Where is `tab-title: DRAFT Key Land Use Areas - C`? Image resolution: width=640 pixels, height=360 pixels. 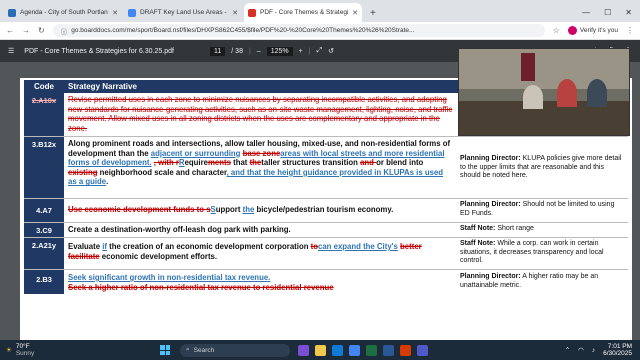
tab-title: DRAFT Key Land Use Areas - C is located at coordinates (184, 12).